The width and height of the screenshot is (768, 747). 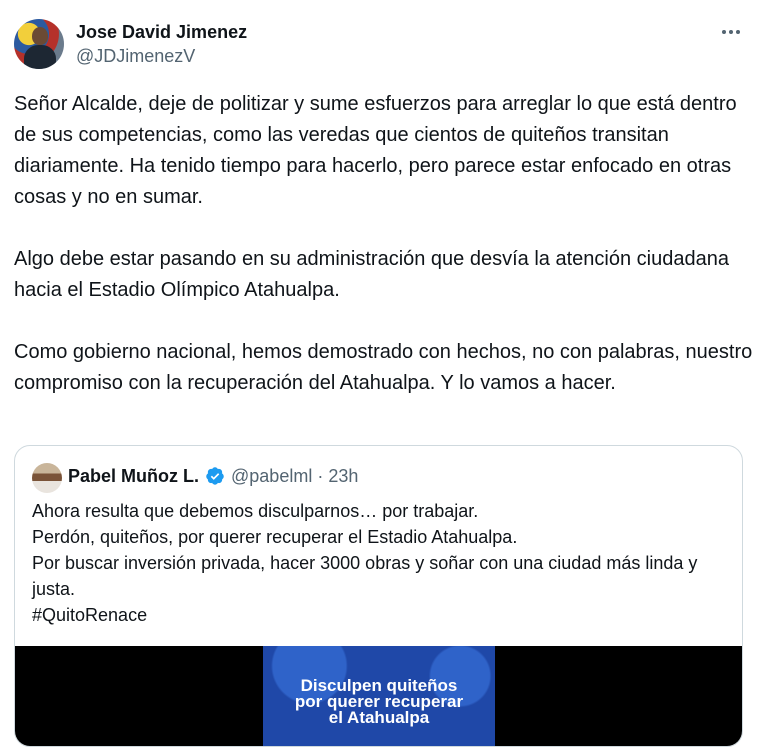 I want to click on quoted-tweet-header: Pabel Muñoz L. @pabelml · 23h, so click(x=213, y=476).